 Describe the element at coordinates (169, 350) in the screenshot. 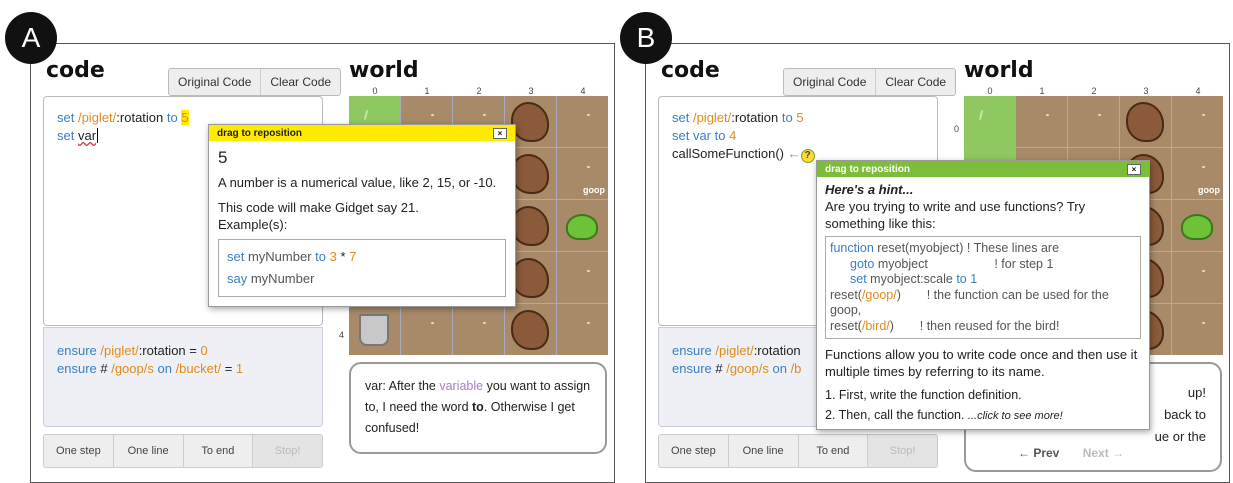

I see `code-text: :rotation =` at that location.